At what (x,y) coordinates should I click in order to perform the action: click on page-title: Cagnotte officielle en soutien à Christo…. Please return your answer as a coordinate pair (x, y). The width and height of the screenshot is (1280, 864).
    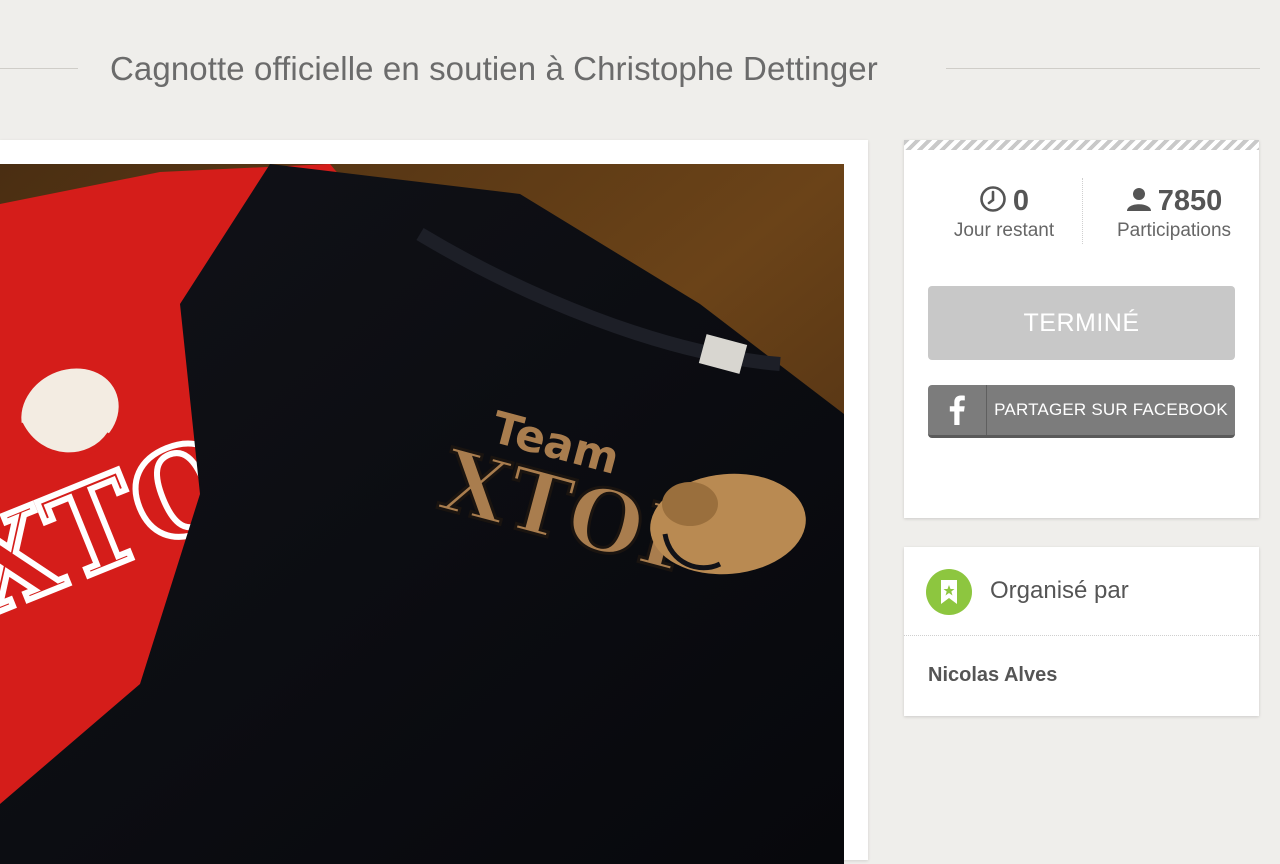
    Looking at the image, I should click on (494, 68).